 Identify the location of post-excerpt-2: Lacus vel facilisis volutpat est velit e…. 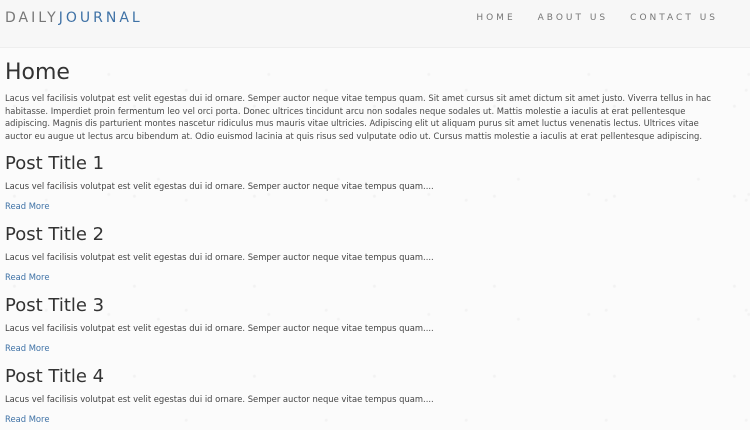
(219, 257).